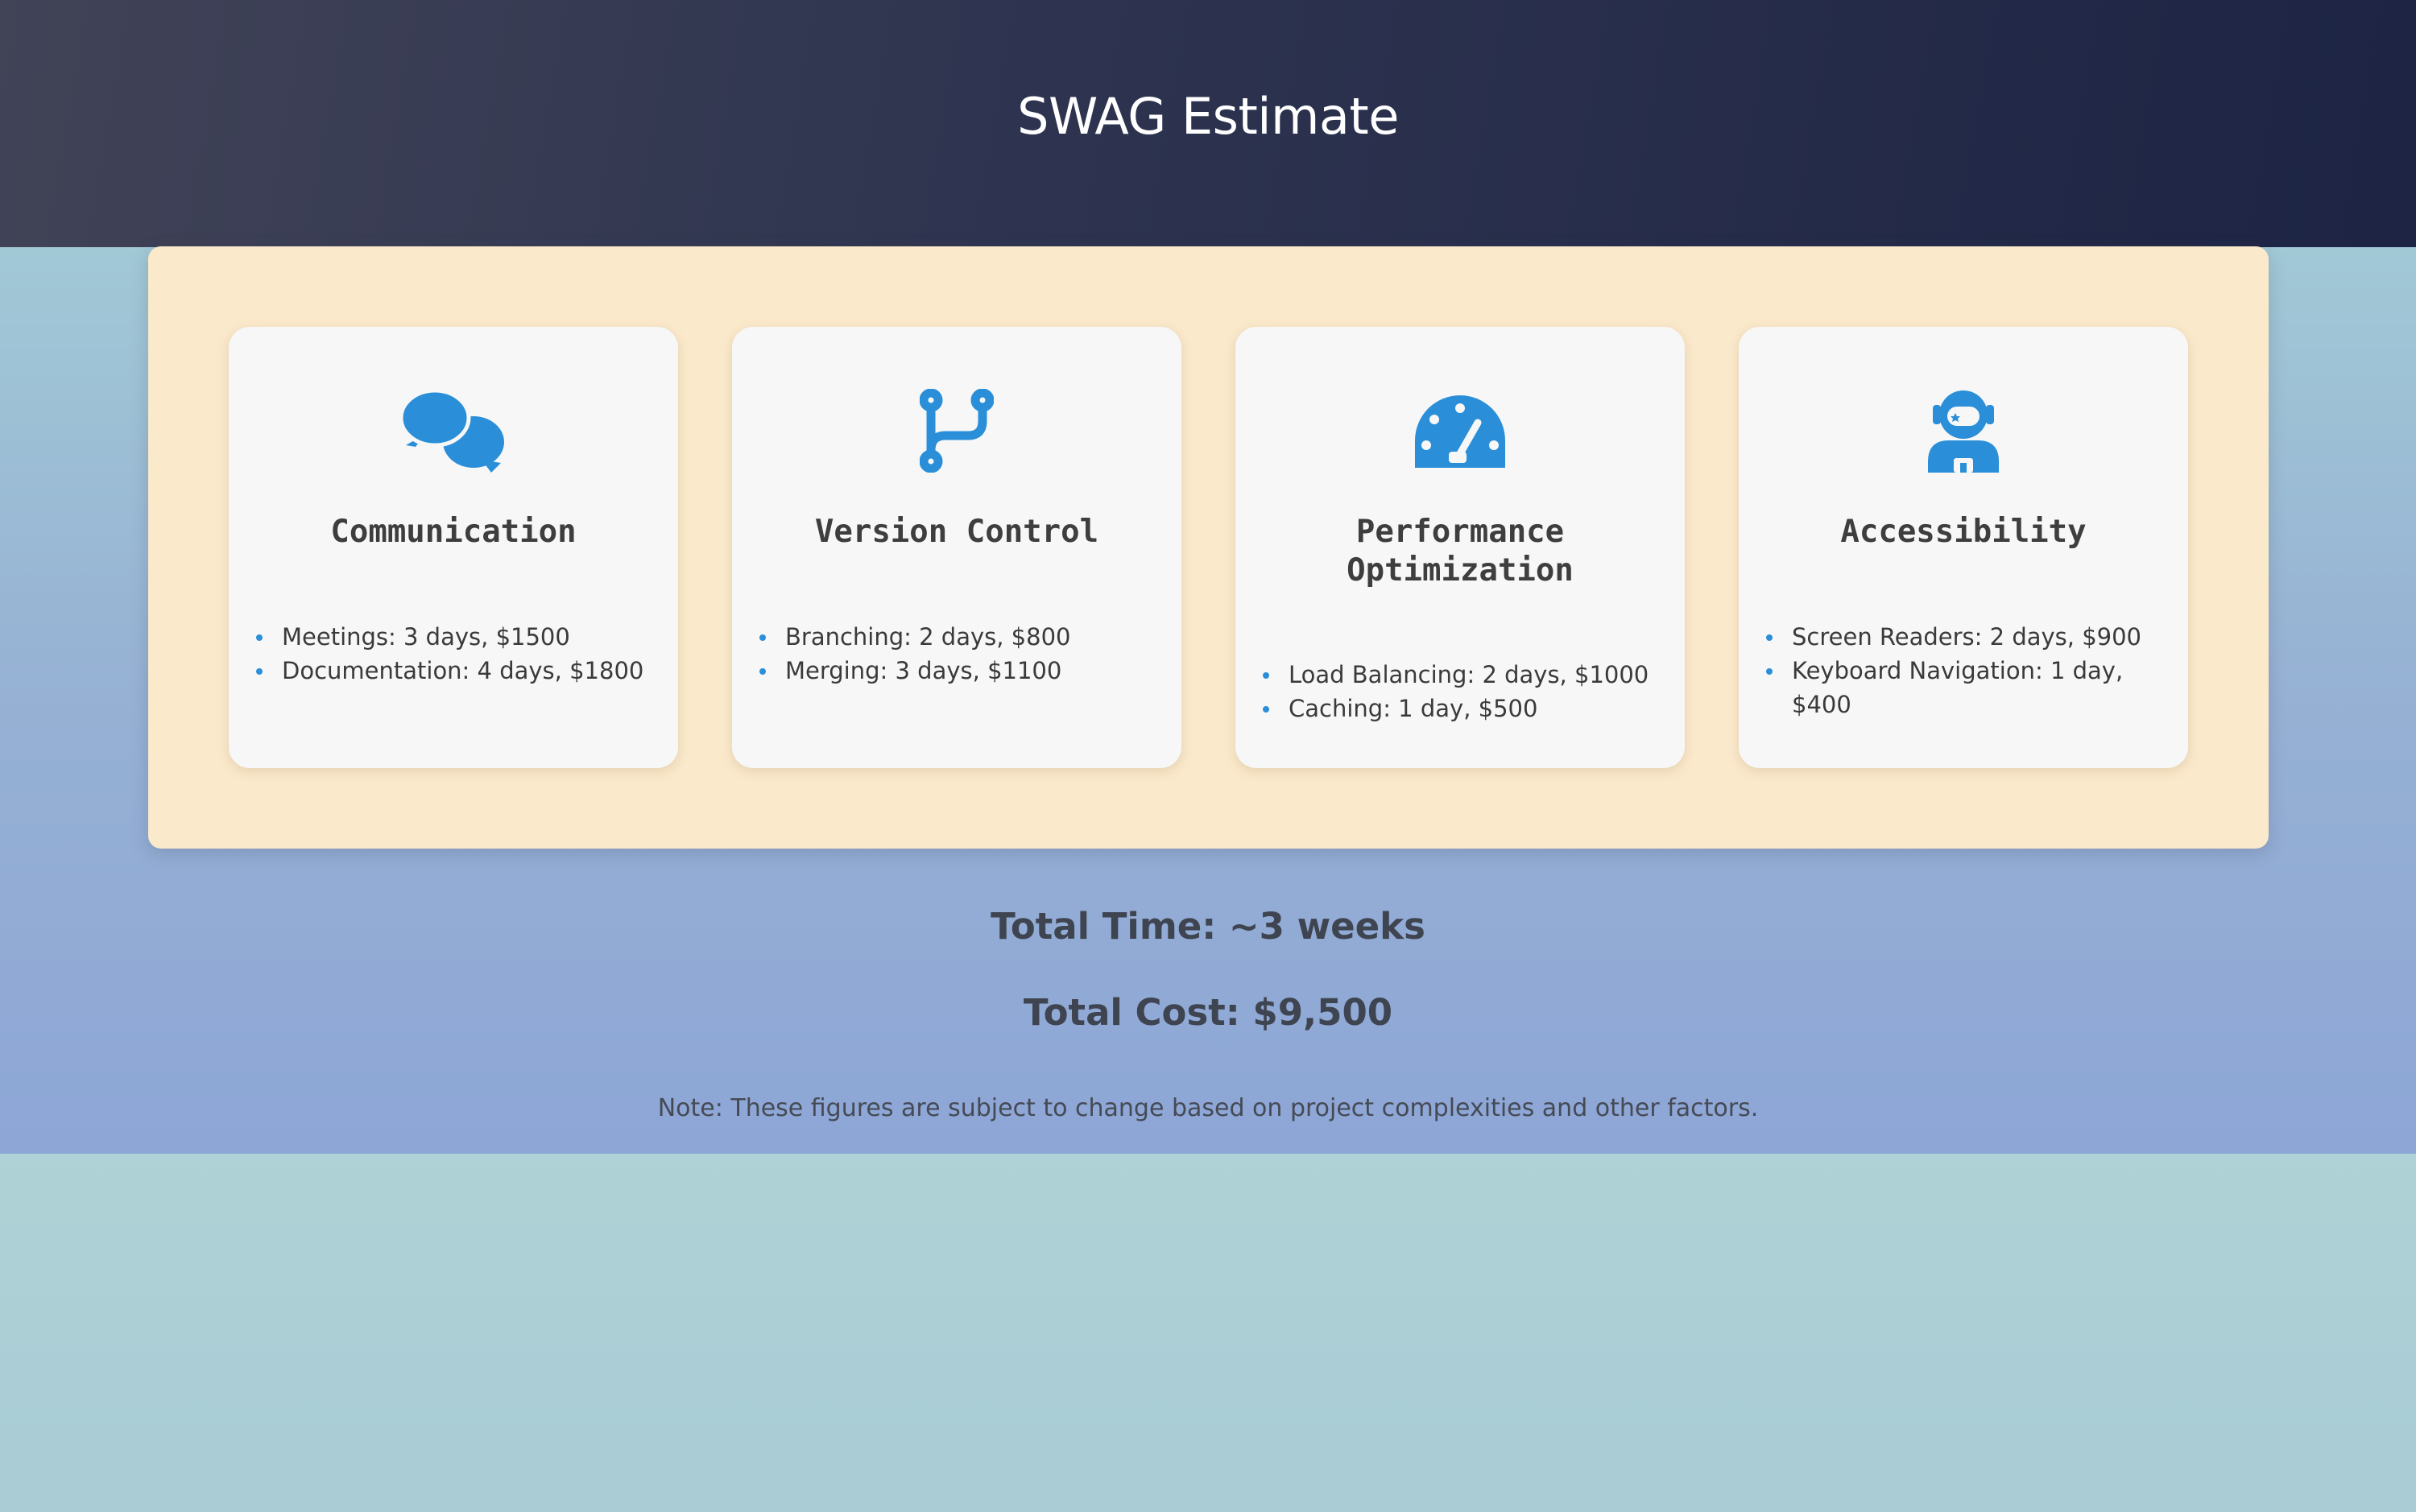  Describe the element at coordinates (957, 431) in the screenshot. I see `code-branch-icon` at that location.